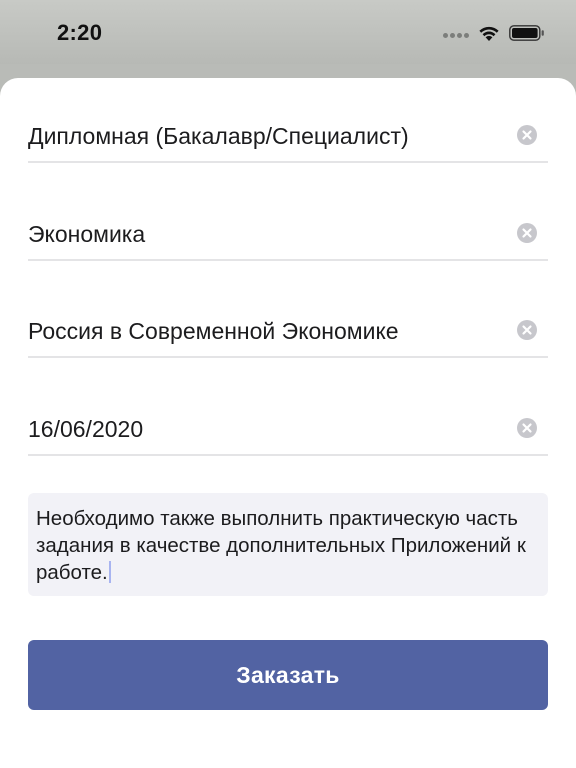  I want to click on work-type-value: Дипломная (Бакалавр/Специалист), so click(218, 136).